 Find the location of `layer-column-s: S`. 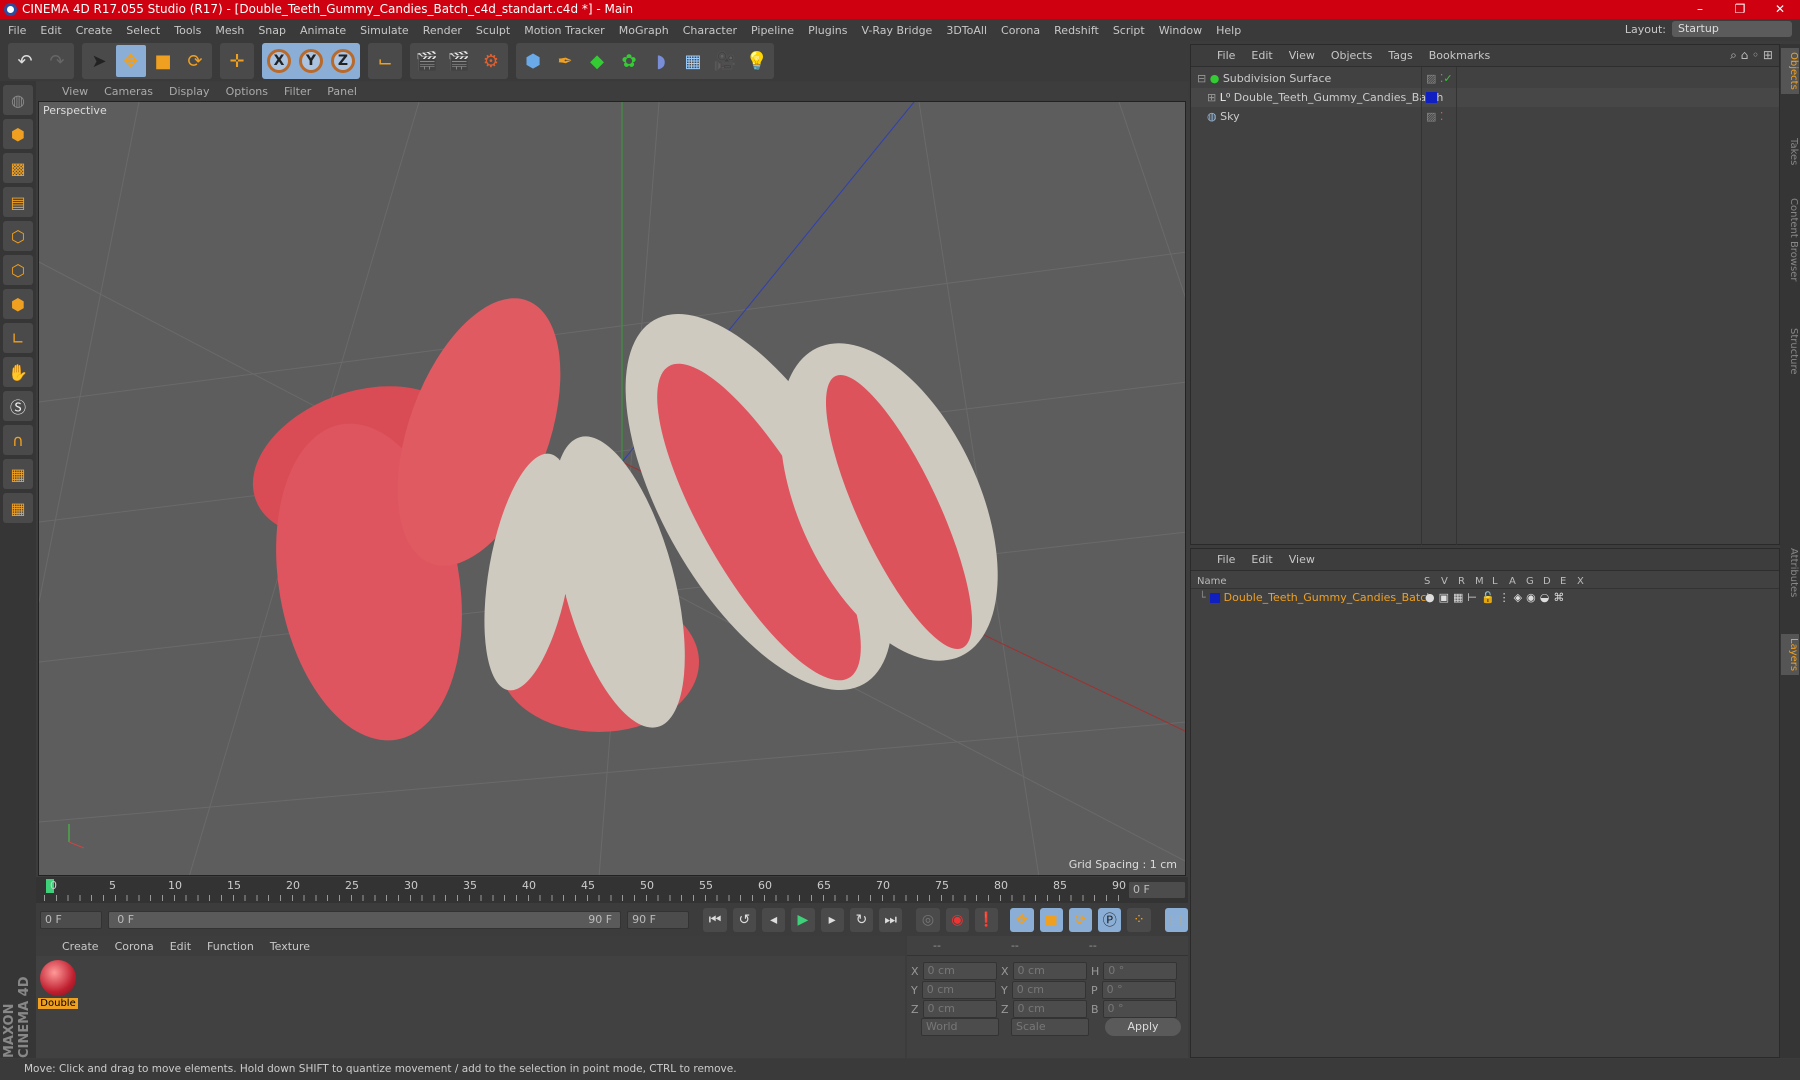

layer-column-s: S is located at coordinates (1429, 581).